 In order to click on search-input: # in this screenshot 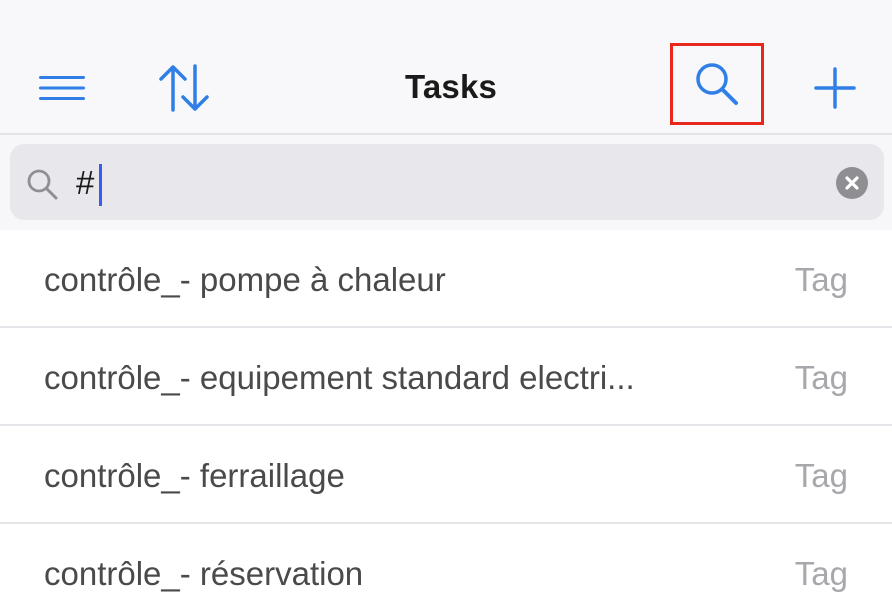, I will do `click(447, 182)`.